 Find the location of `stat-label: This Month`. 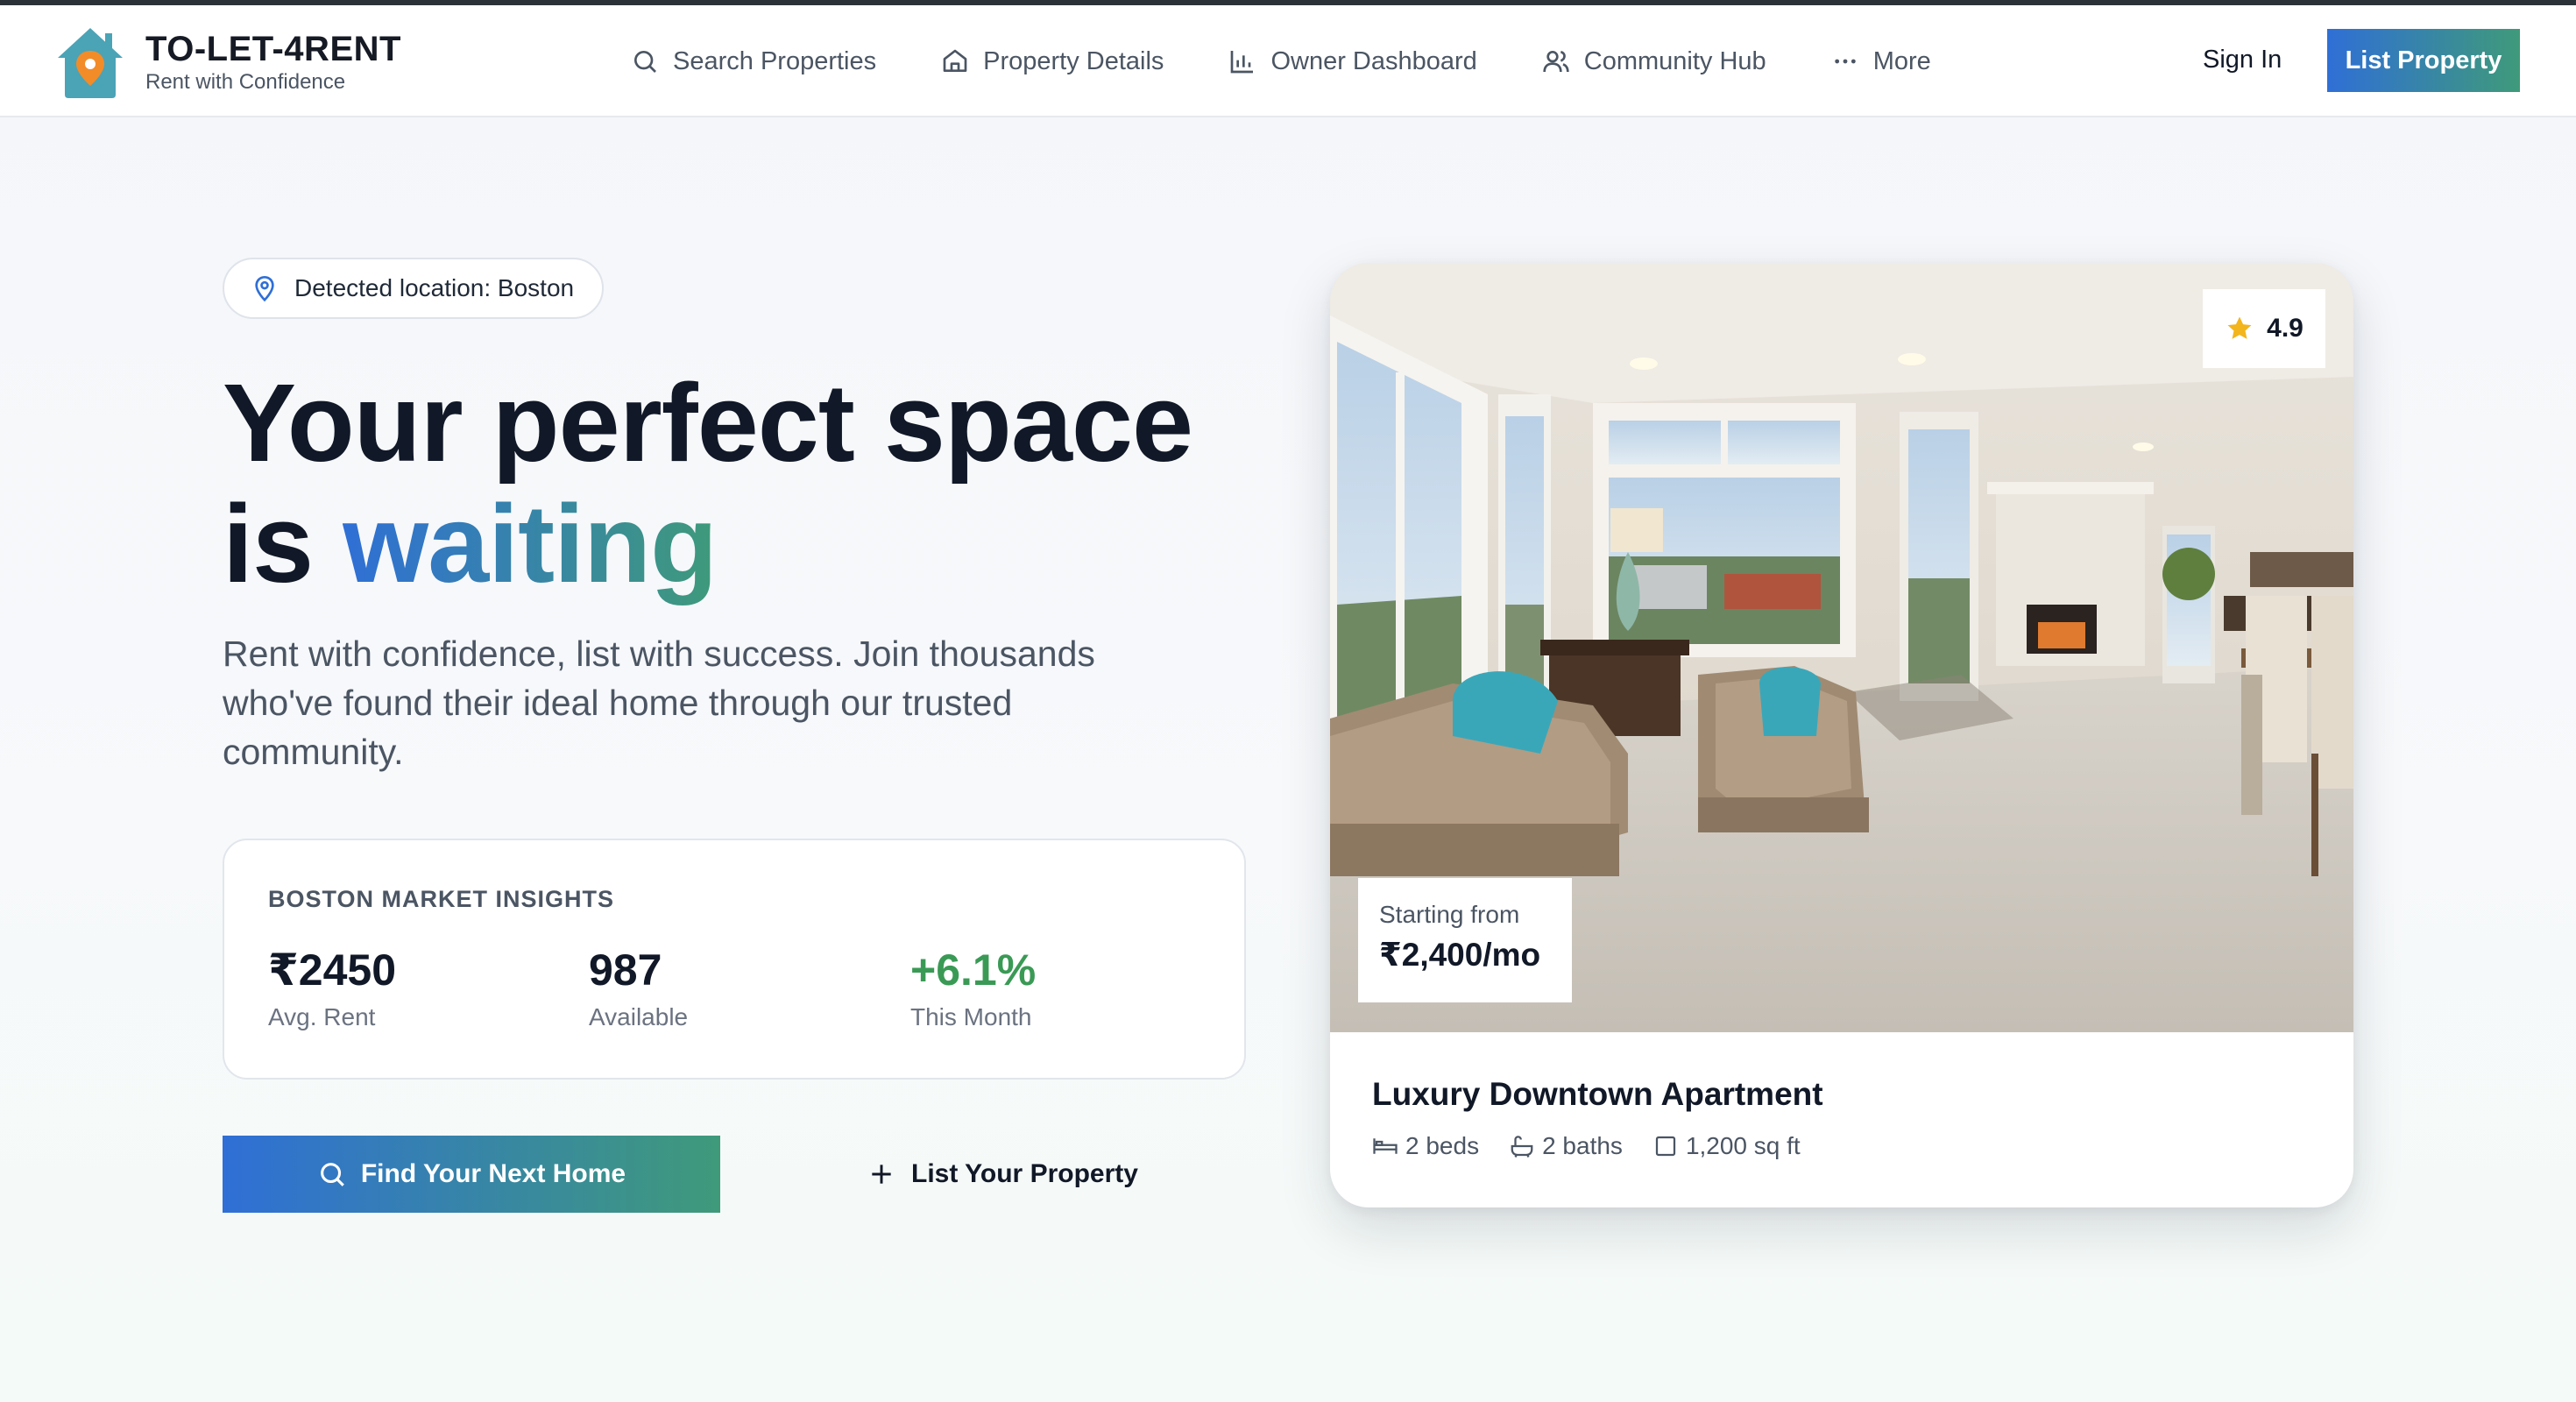

stat-label: This Month is located at coordinates (971, 1016).